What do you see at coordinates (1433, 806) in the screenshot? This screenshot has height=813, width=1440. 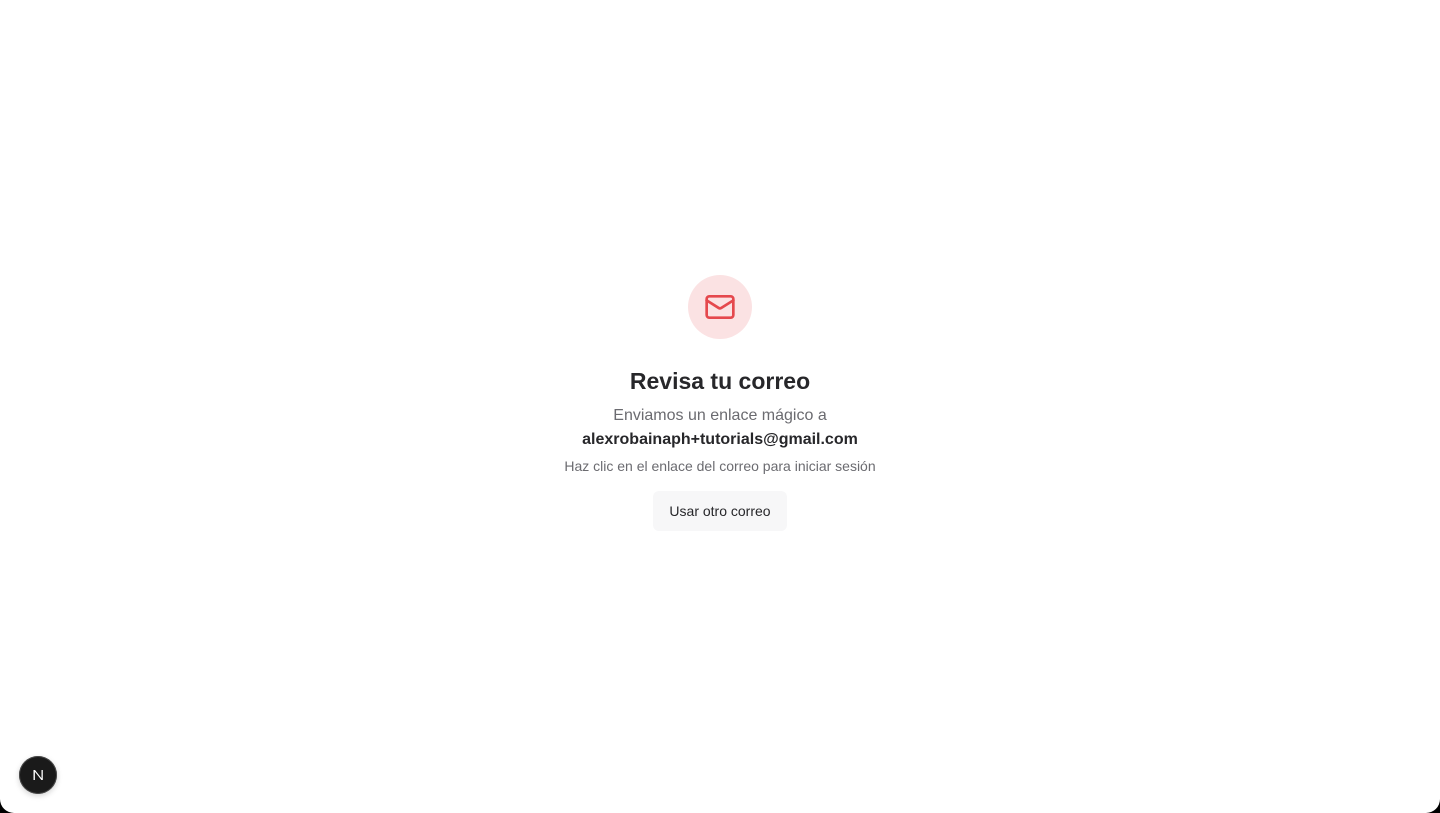 I see `window-corner-right` at bounding box center [1433, 806].